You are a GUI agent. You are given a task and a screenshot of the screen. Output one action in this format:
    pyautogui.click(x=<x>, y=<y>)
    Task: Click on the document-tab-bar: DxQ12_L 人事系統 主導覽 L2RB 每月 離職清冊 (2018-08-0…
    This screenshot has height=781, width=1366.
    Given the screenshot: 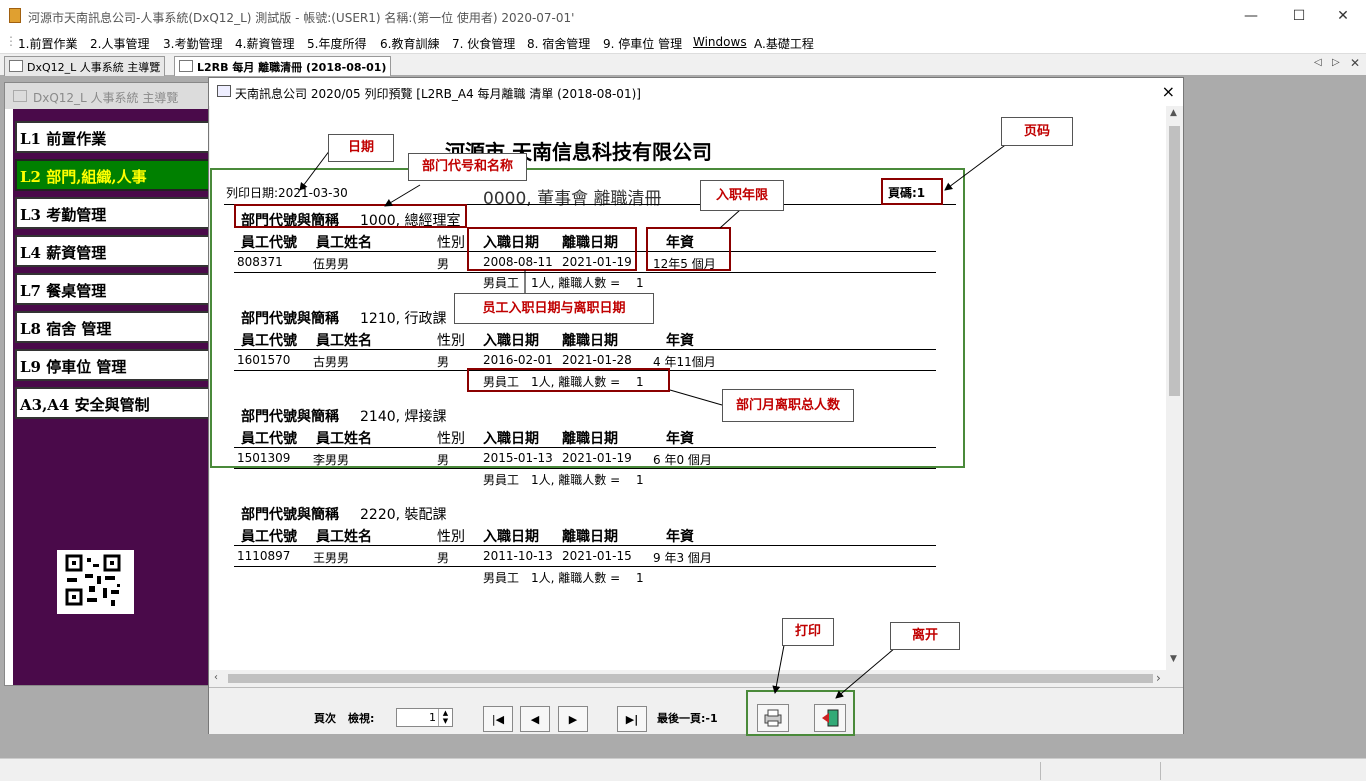 What is the action you would take?
    pyautogui.click(x=683, y=65)
    